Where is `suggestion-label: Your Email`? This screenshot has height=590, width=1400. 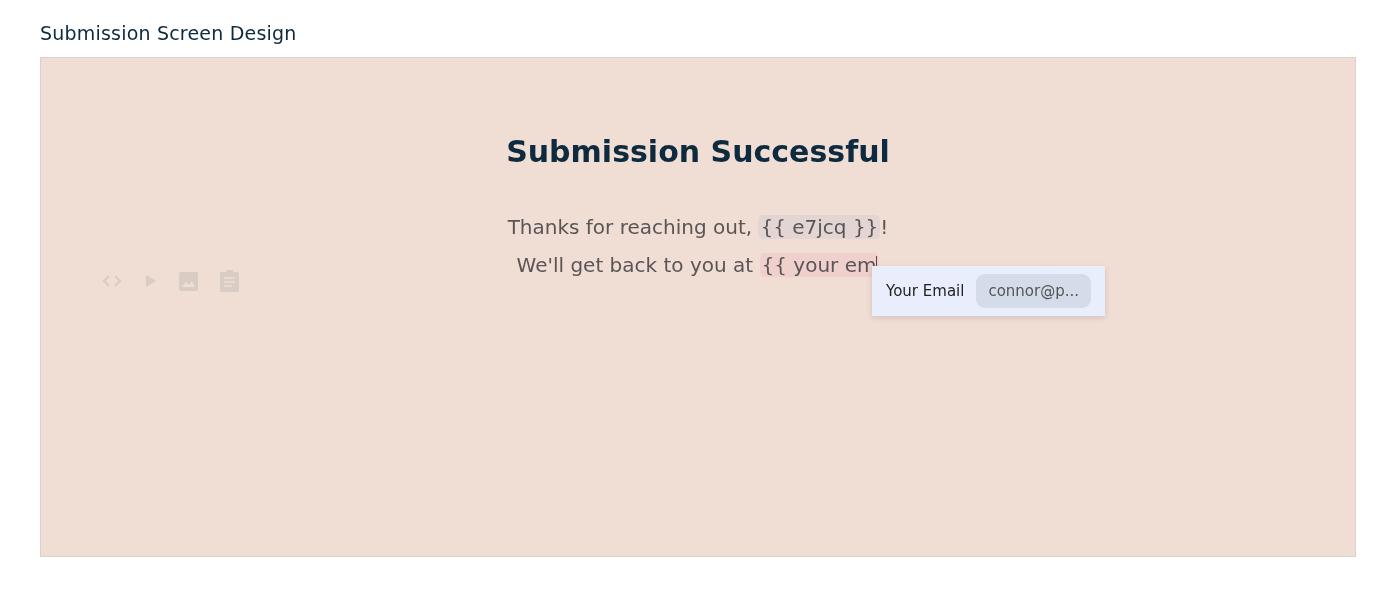
suggestion-label: Your Email is located at coordinates (925, 291).